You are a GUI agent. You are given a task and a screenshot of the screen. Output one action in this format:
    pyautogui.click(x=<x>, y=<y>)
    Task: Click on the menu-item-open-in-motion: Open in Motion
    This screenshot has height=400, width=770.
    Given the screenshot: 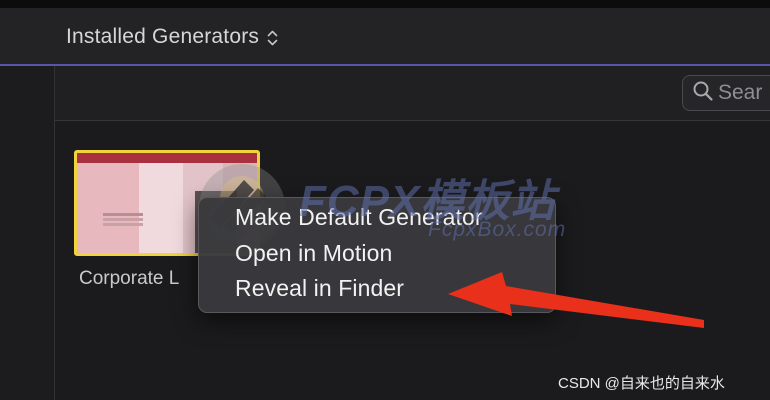 What is the action you would take?
    pyautogui.click(x=313, y=253)
    